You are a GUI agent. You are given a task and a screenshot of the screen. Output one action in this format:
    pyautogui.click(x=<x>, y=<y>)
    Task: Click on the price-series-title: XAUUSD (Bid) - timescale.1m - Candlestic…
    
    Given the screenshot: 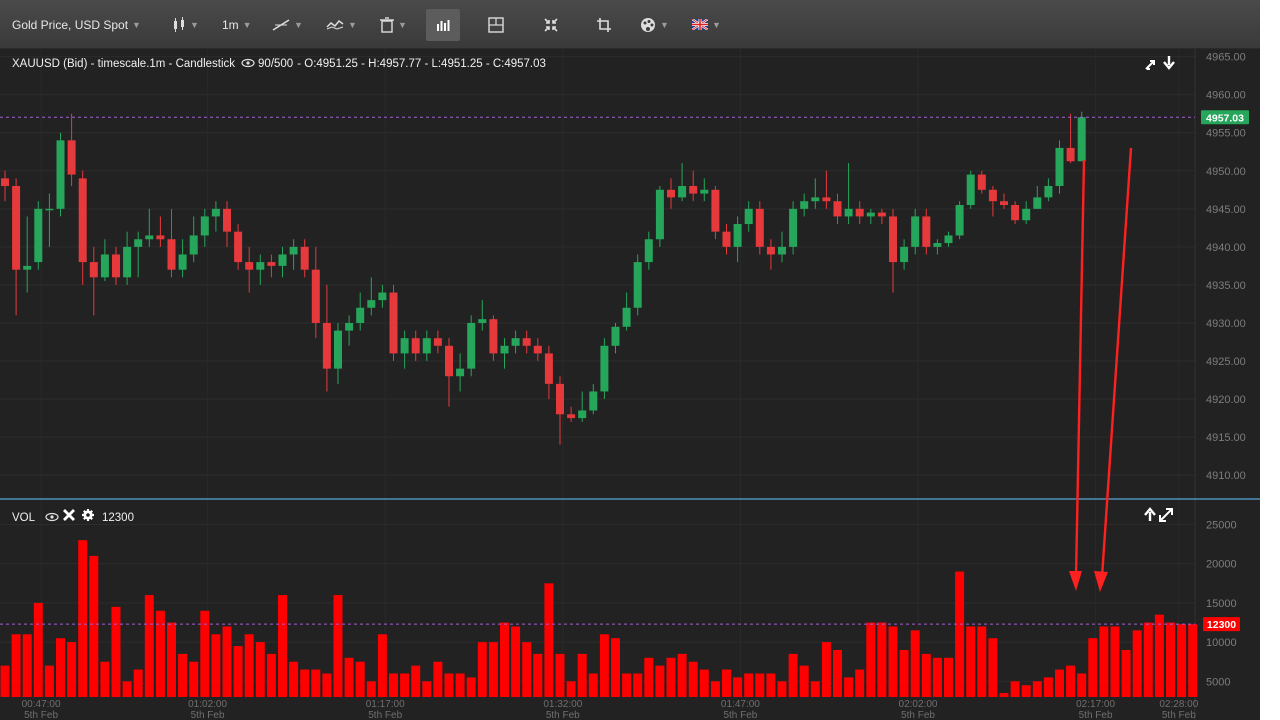 What is the action you would take?
    pyautogui.click(x=123, y=64)
    